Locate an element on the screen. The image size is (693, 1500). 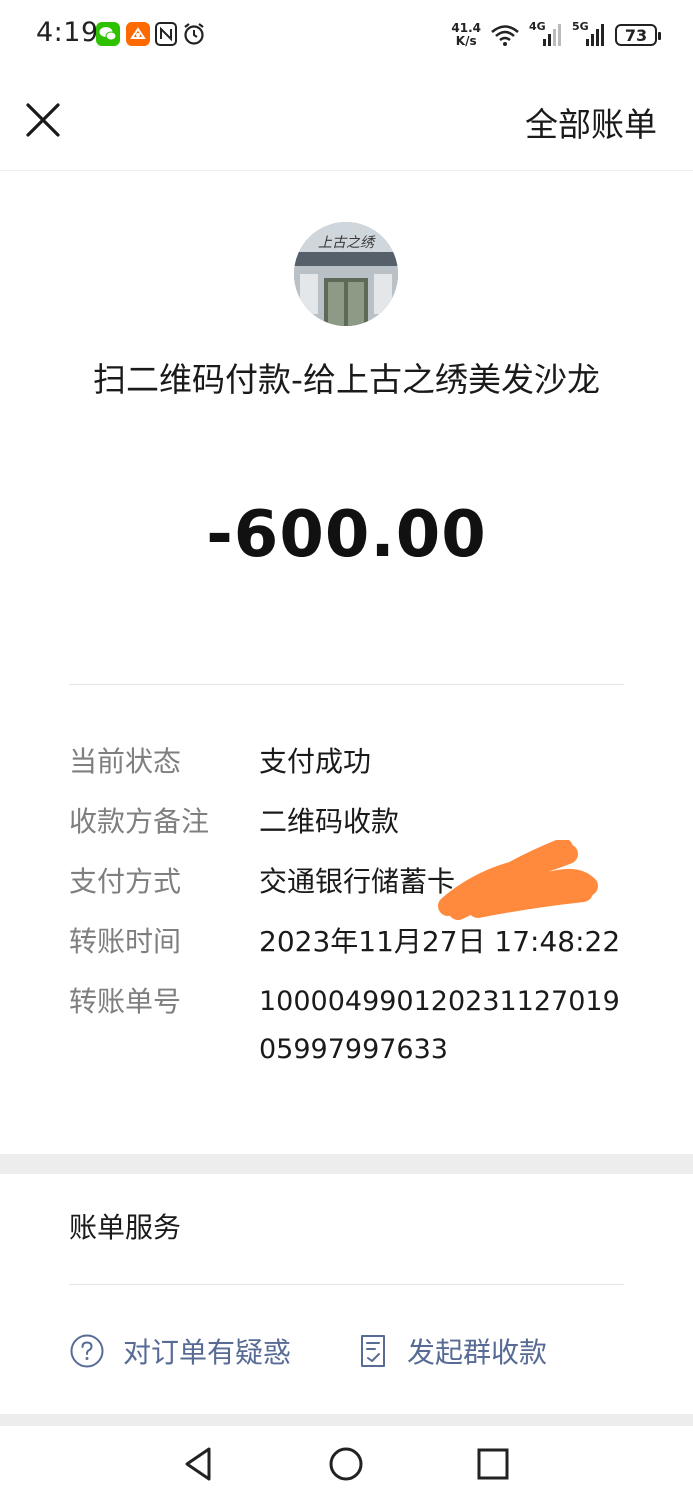
detail-value: 支付成功 is located at coordinates (315, 761).